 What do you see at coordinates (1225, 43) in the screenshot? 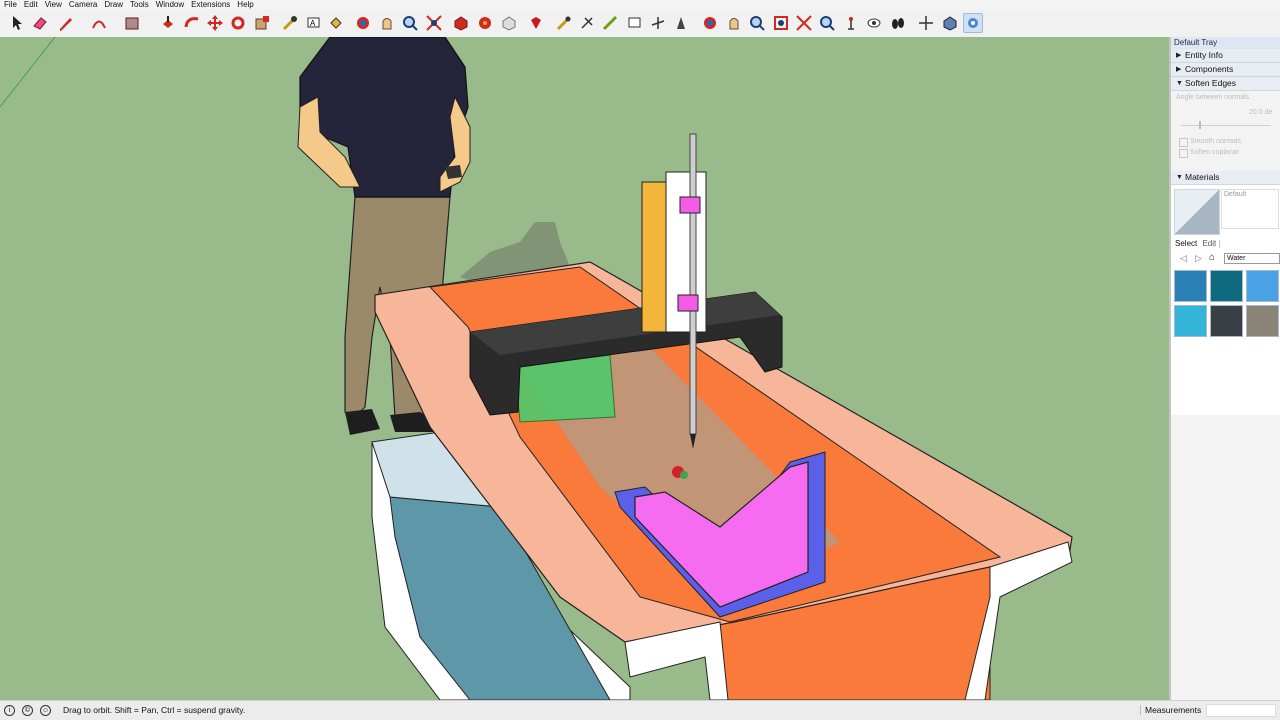
I see `tray-title: Default Tray` at bounding box center [1225, 43].